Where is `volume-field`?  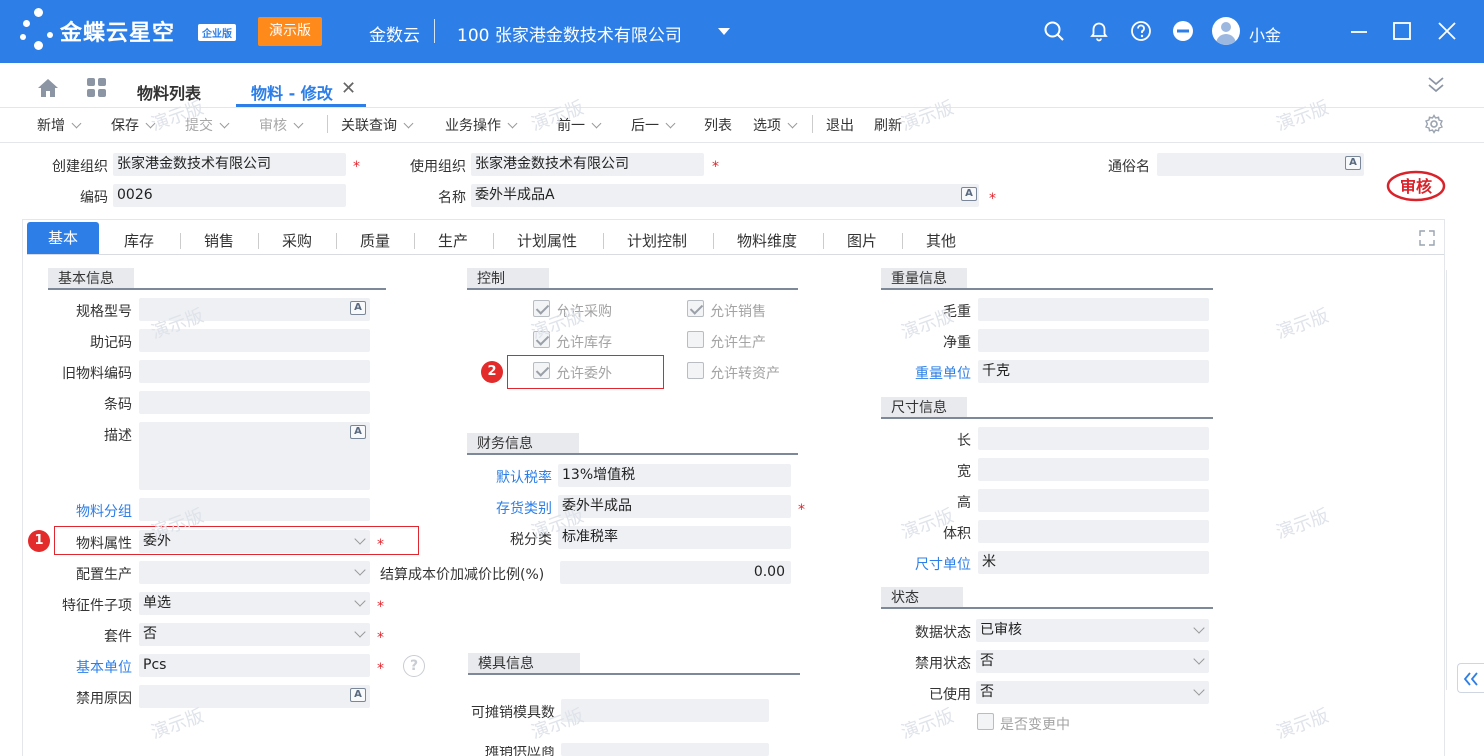 volume-field is located at coordinates (1093, 531).